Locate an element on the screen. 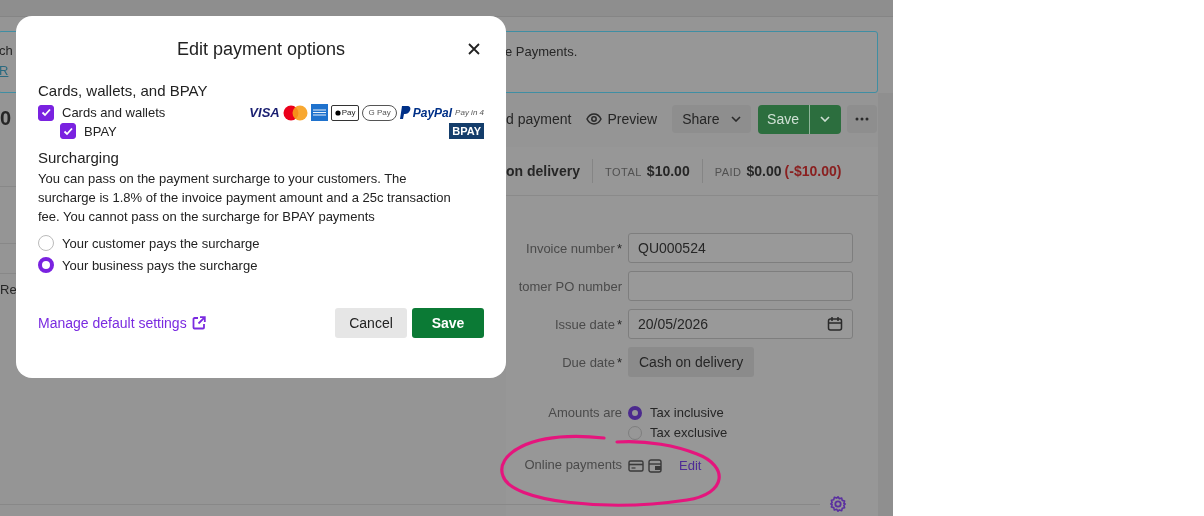 This screenshot has height=516, width=1204. amex-logo is located at coordinates (319, 112).